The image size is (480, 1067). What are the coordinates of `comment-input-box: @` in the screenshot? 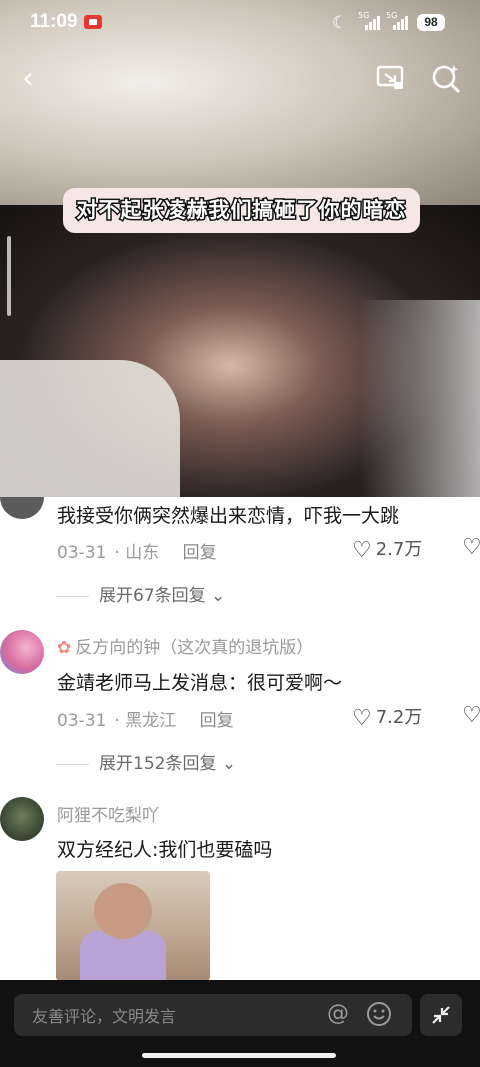 It's located at (213, 1015).